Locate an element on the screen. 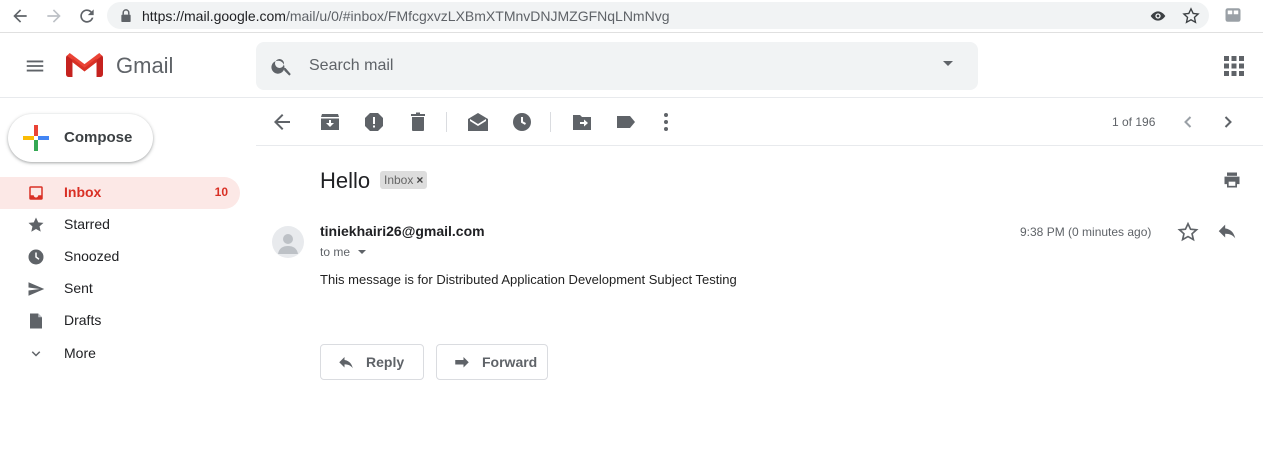 The width and height of the screenshot is (1263, 460). sender-email: tiniekhairi26@gmail.com is located at coordinates (402, 231).